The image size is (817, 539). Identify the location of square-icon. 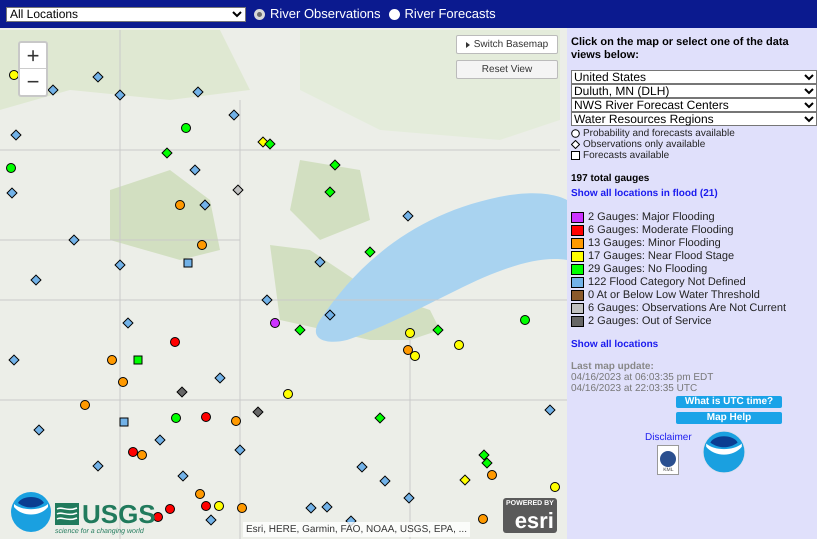
(575, 155).